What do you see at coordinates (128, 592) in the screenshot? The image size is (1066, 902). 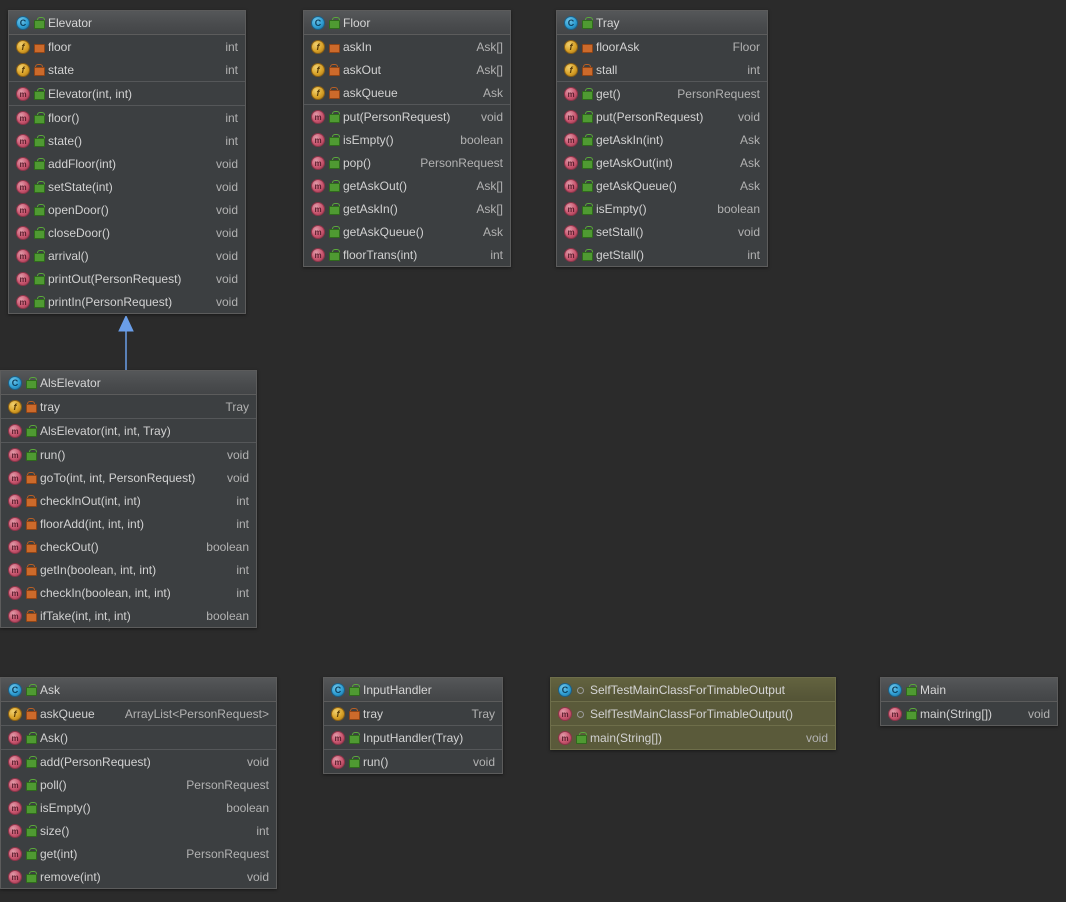 I see `method-row: m checkIn(boolean, int, int) int` at bounding box center [128, 592].